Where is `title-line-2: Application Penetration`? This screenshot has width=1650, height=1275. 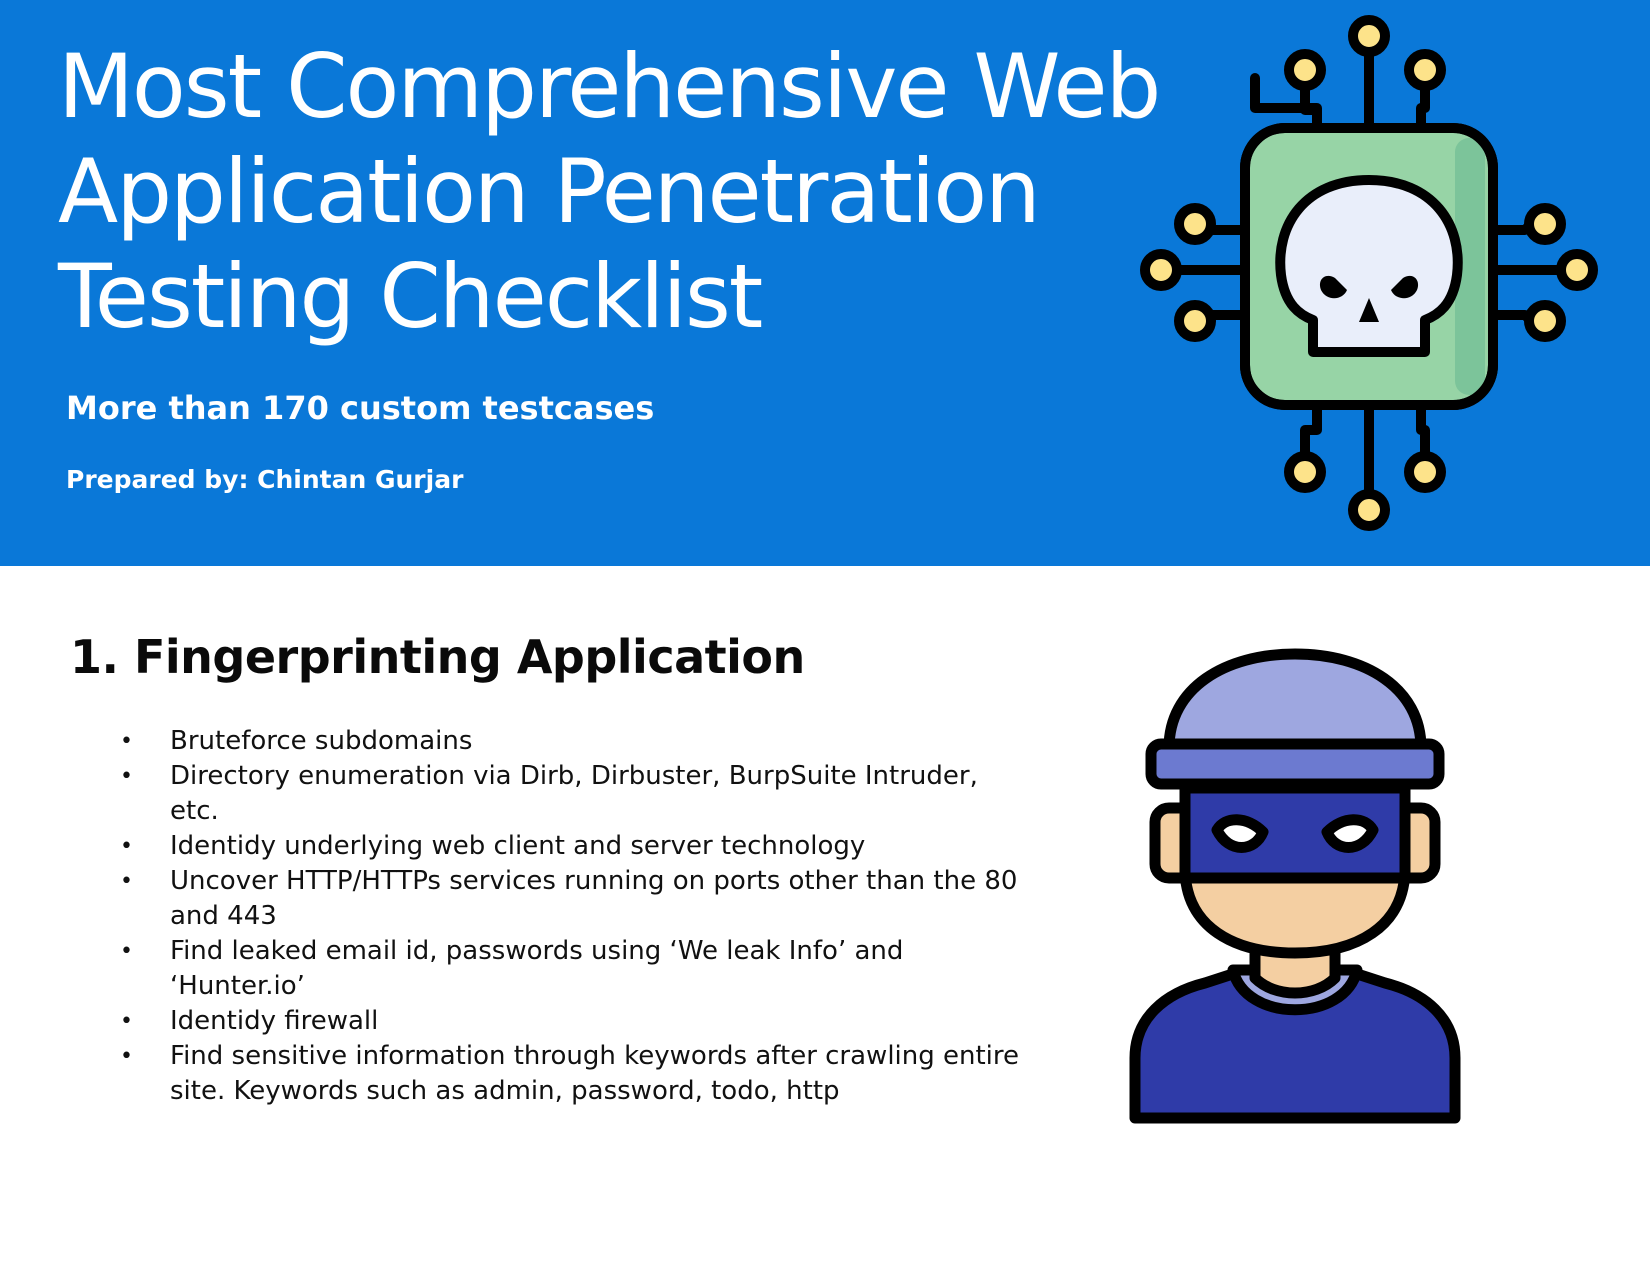
title-line-2: Application Penetration is located at coordinates (549, 191).